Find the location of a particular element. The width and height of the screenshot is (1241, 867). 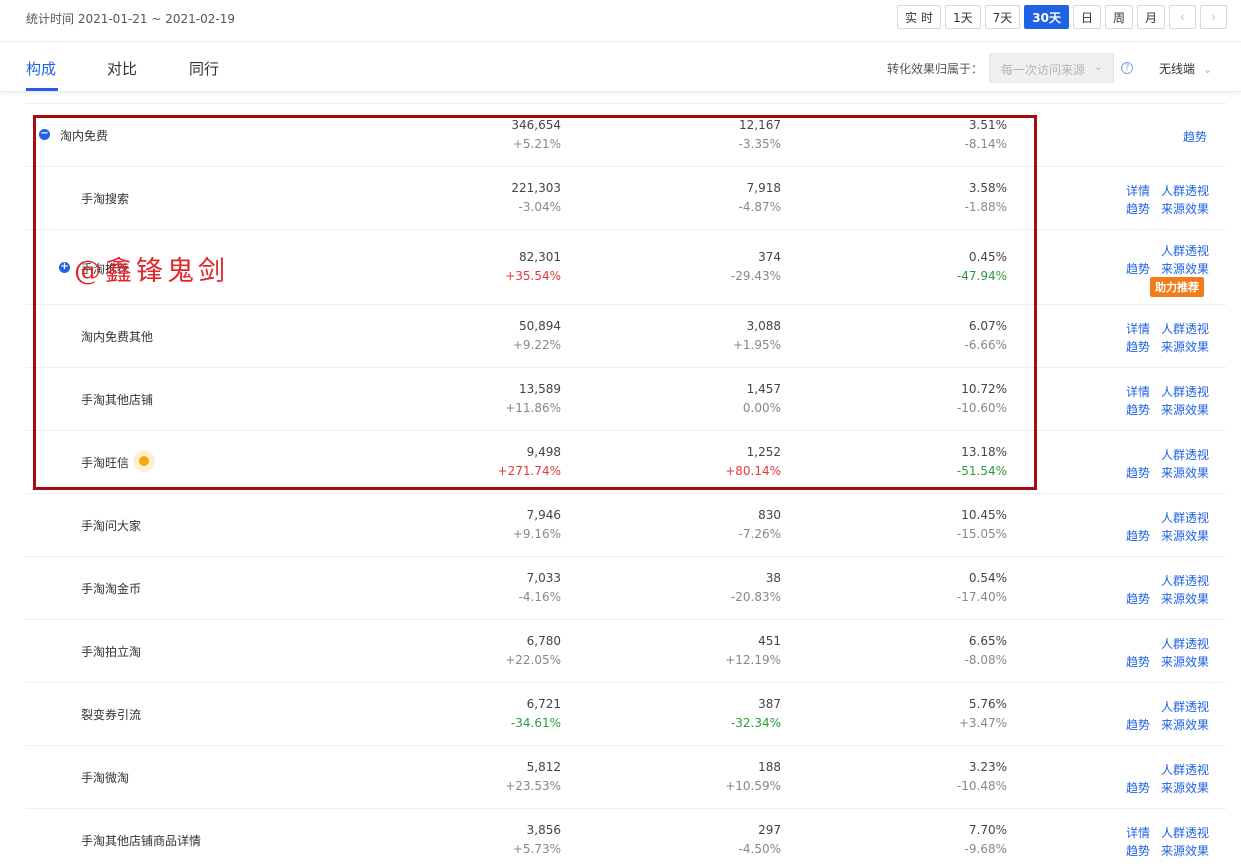

buyers-value: 297 is located at coordinates (769, 830).